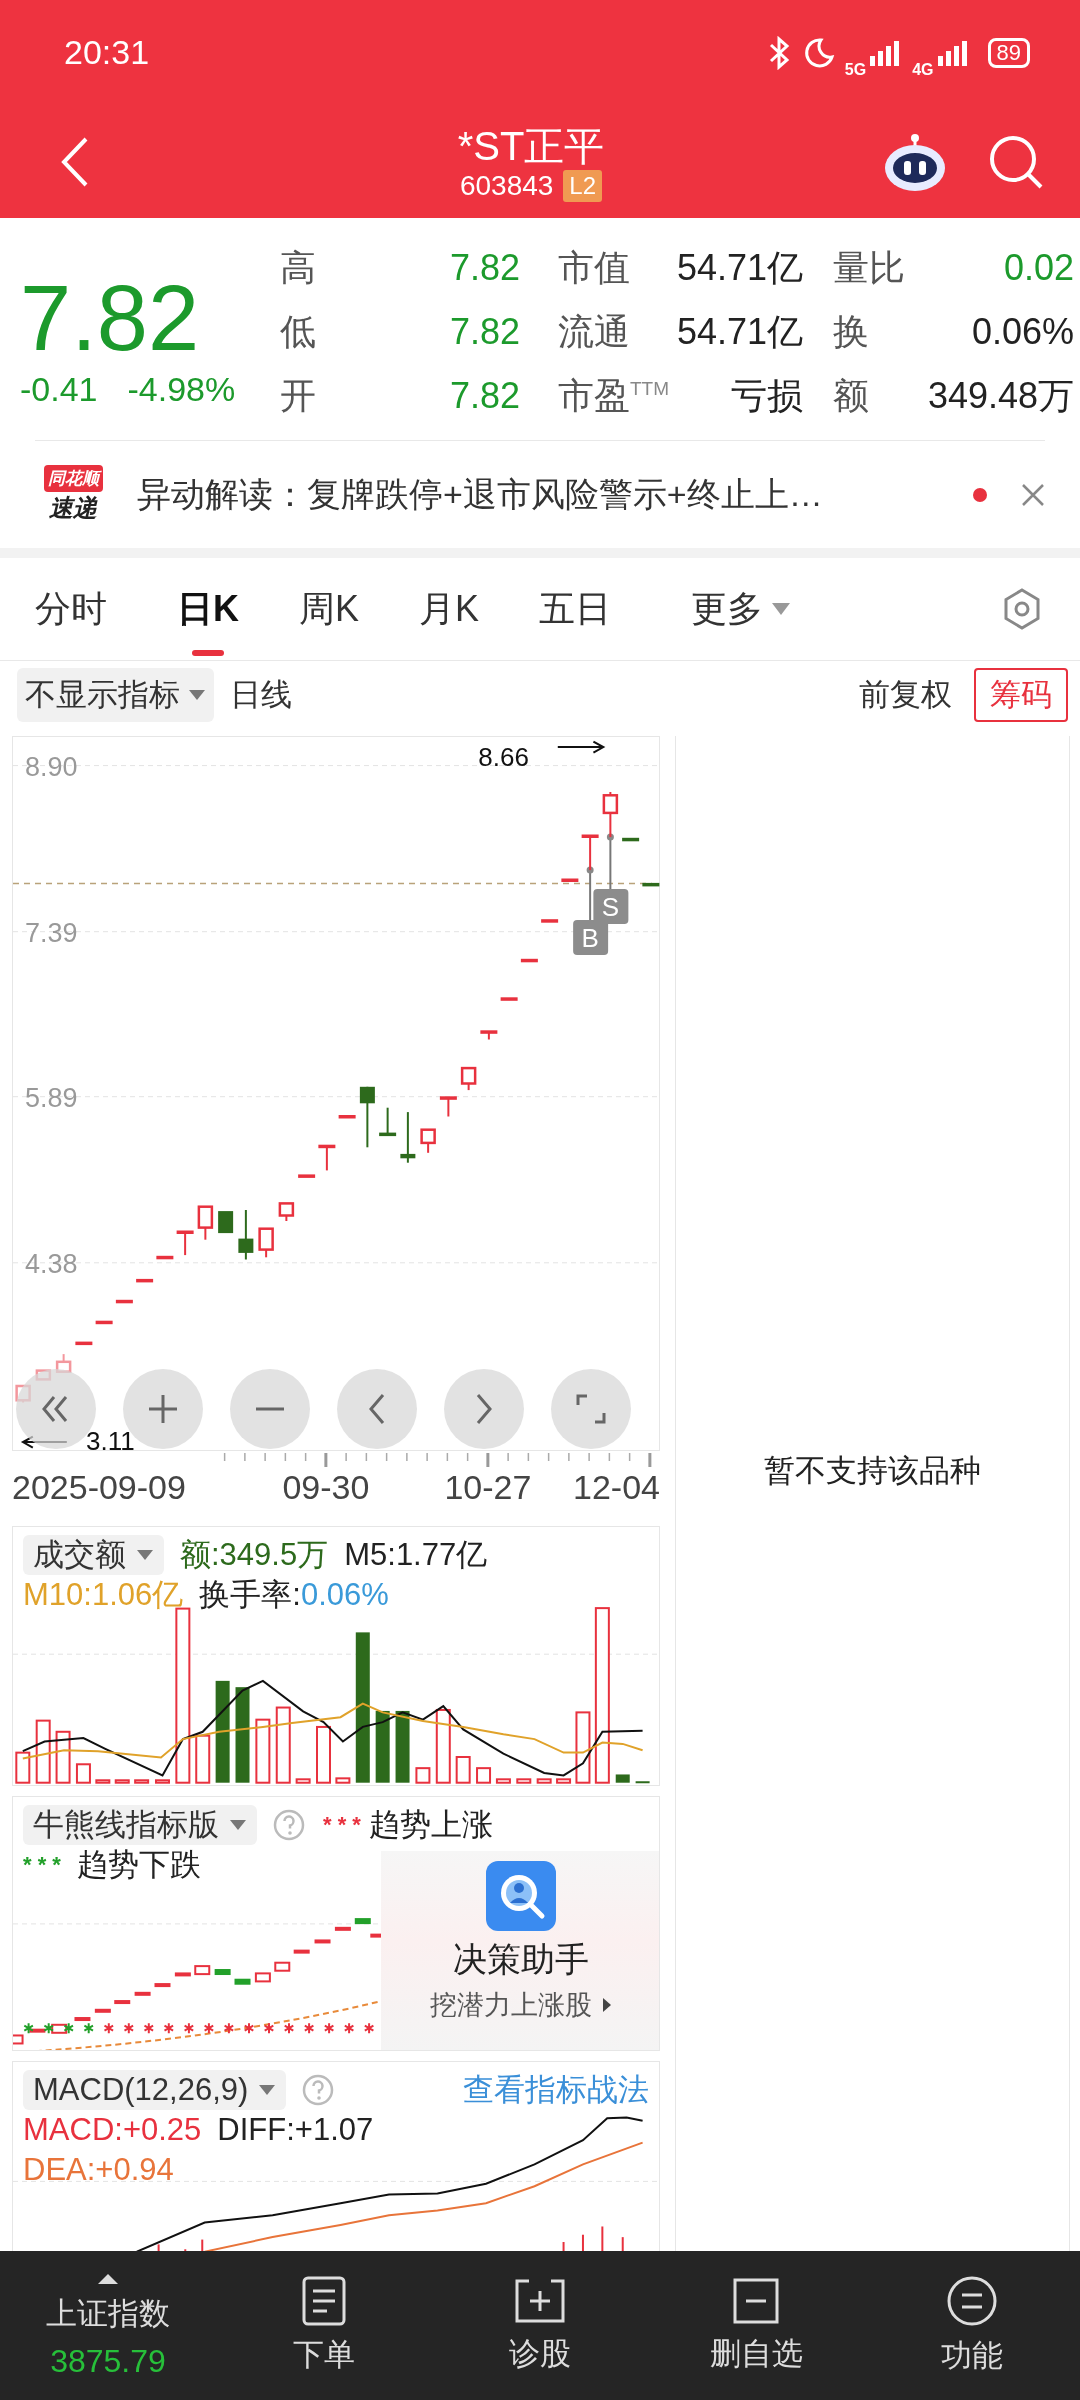  Describe the element at coordinates (103, 1595) in the screenshot. I see `ma10-value: M10:1.06亿` at that location.